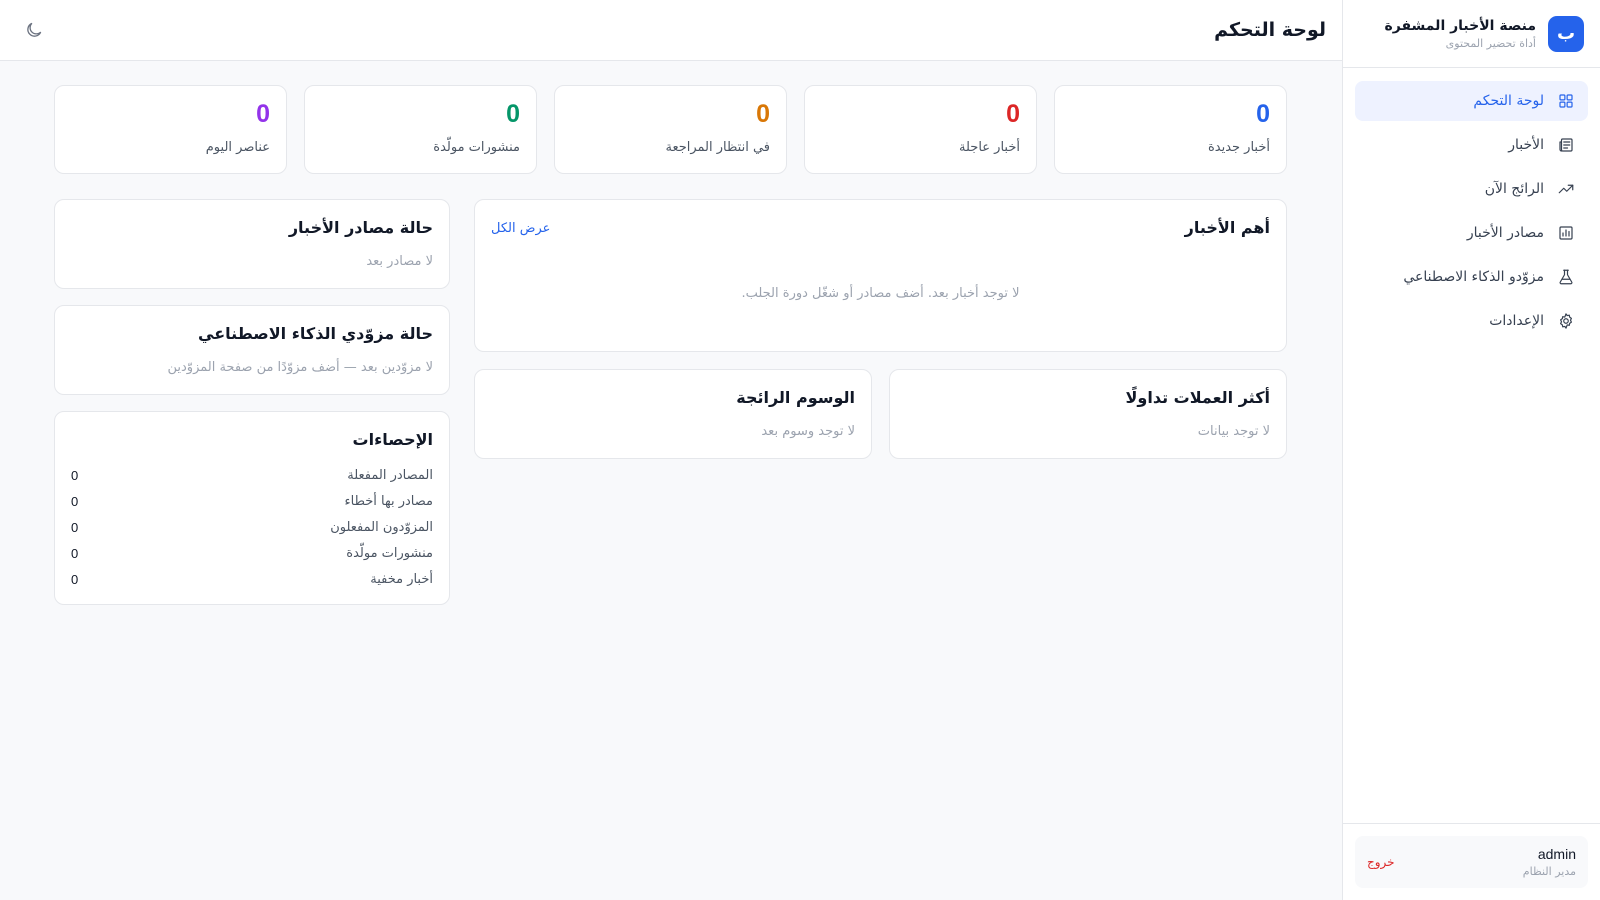 This screenshot has height=900, width=1600. Describe the element at coordinates (252, 579) in the screenshot. I see `statistics-row: أخبار مخفية 0` at that location.